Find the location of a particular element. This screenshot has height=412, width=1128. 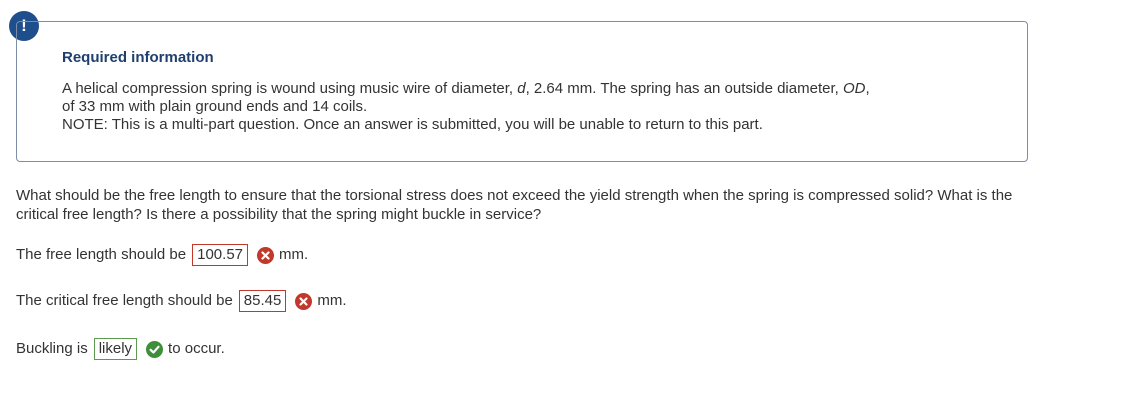

check-circle-icon is located at coordinates (155, 349).